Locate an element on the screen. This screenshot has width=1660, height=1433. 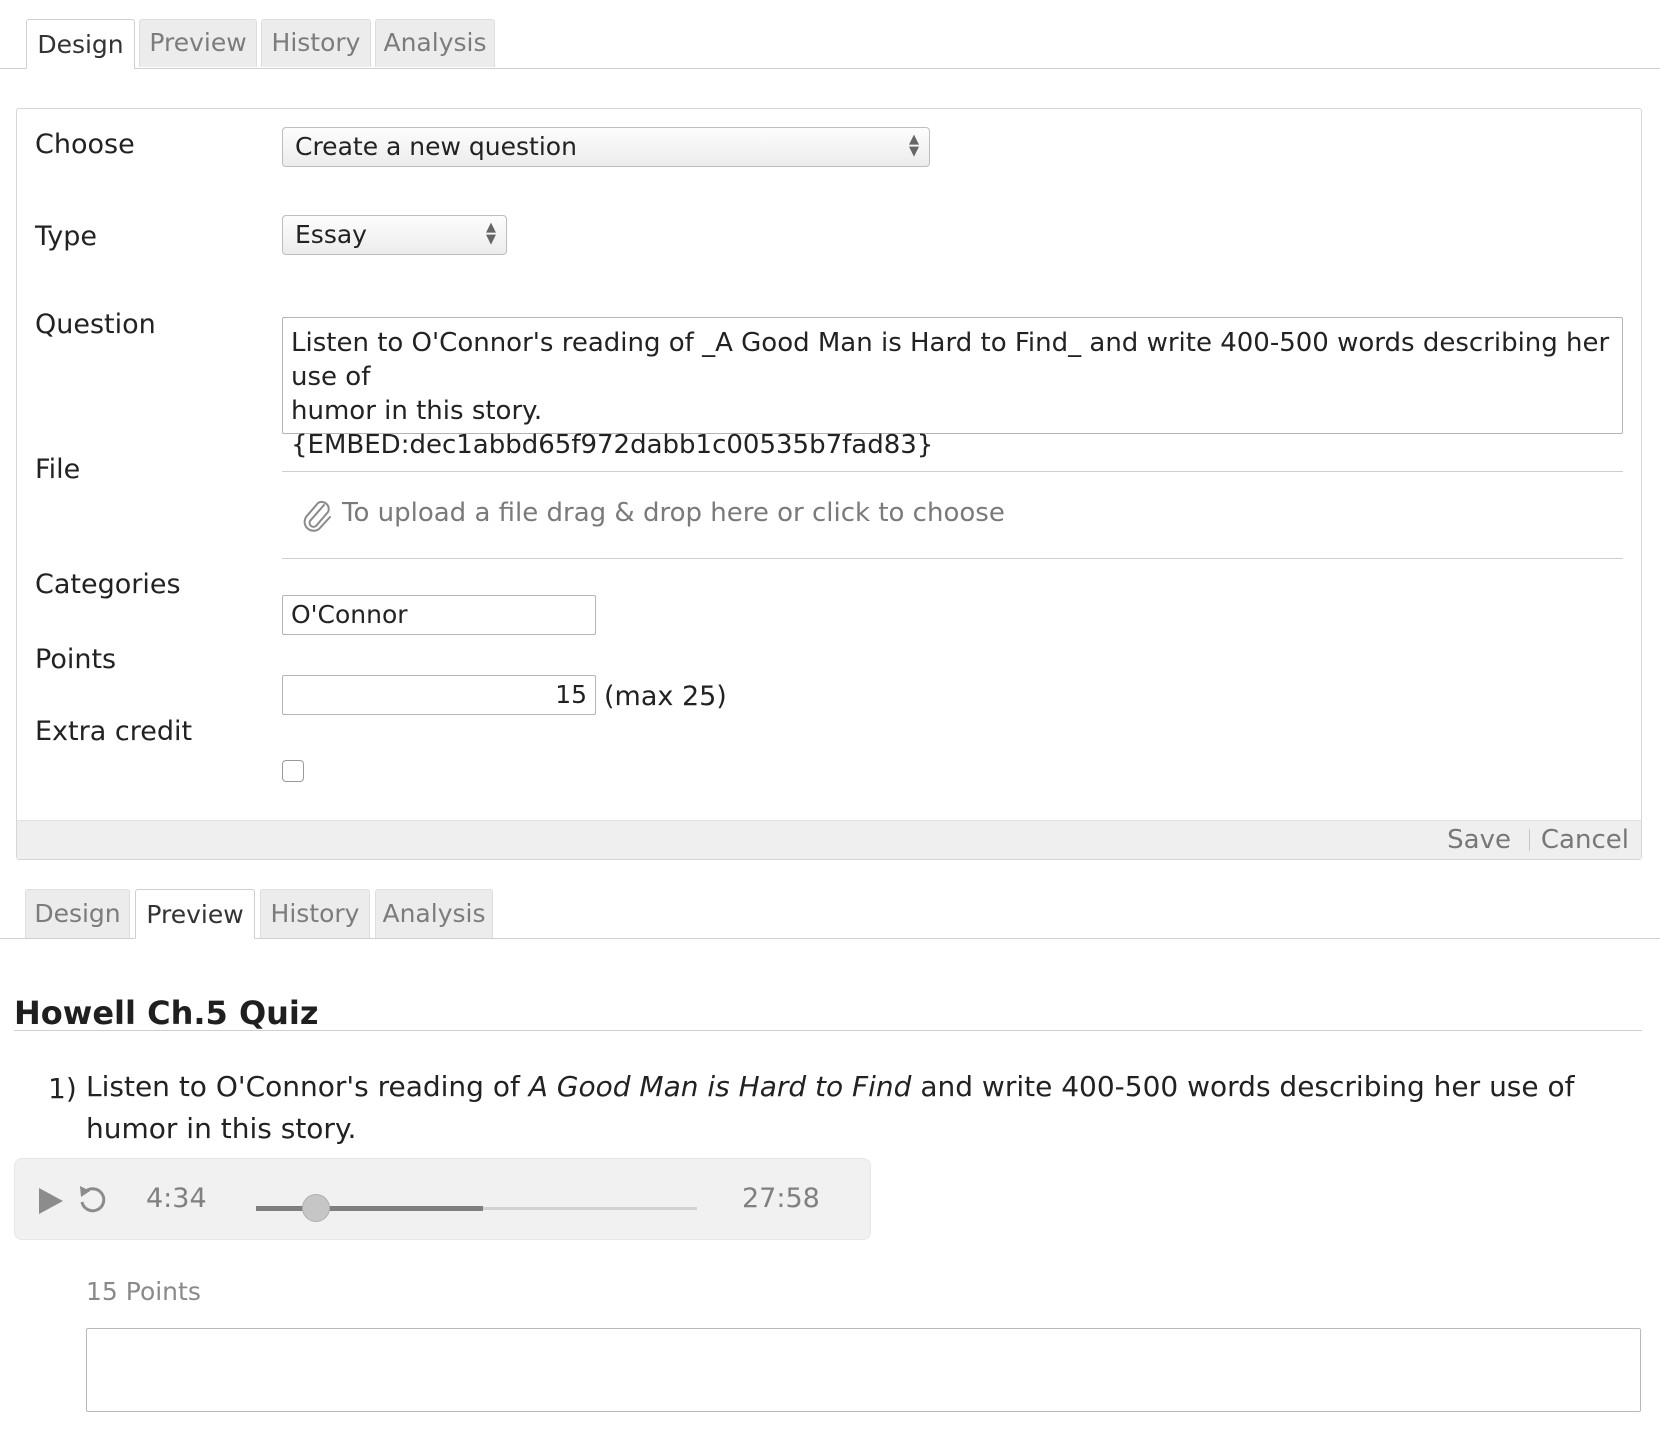
choose-label: Choose is located at coordinates (85, 144).